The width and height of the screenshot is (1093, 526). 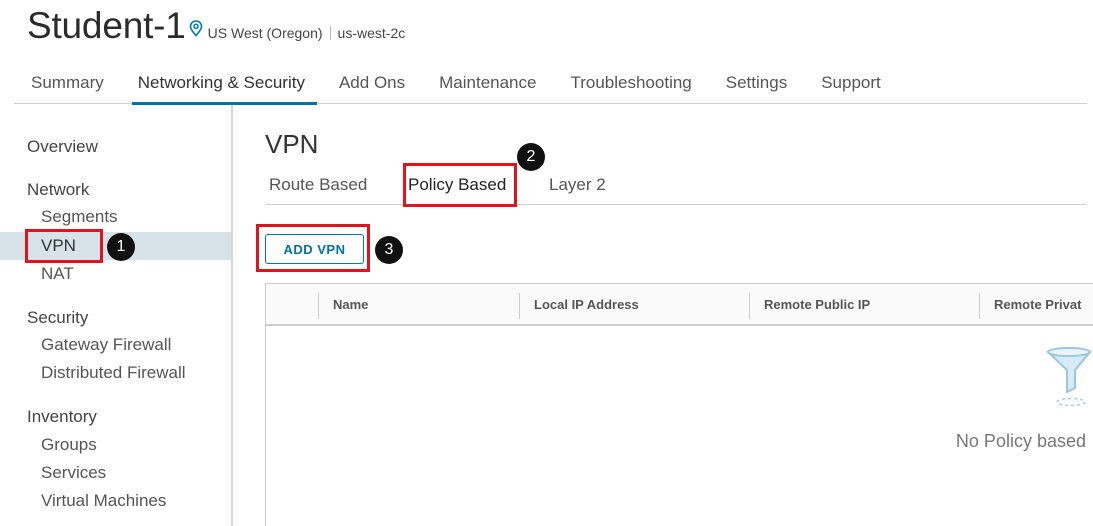 I want to click on tab-support: Support, so click(x=851, y=83).